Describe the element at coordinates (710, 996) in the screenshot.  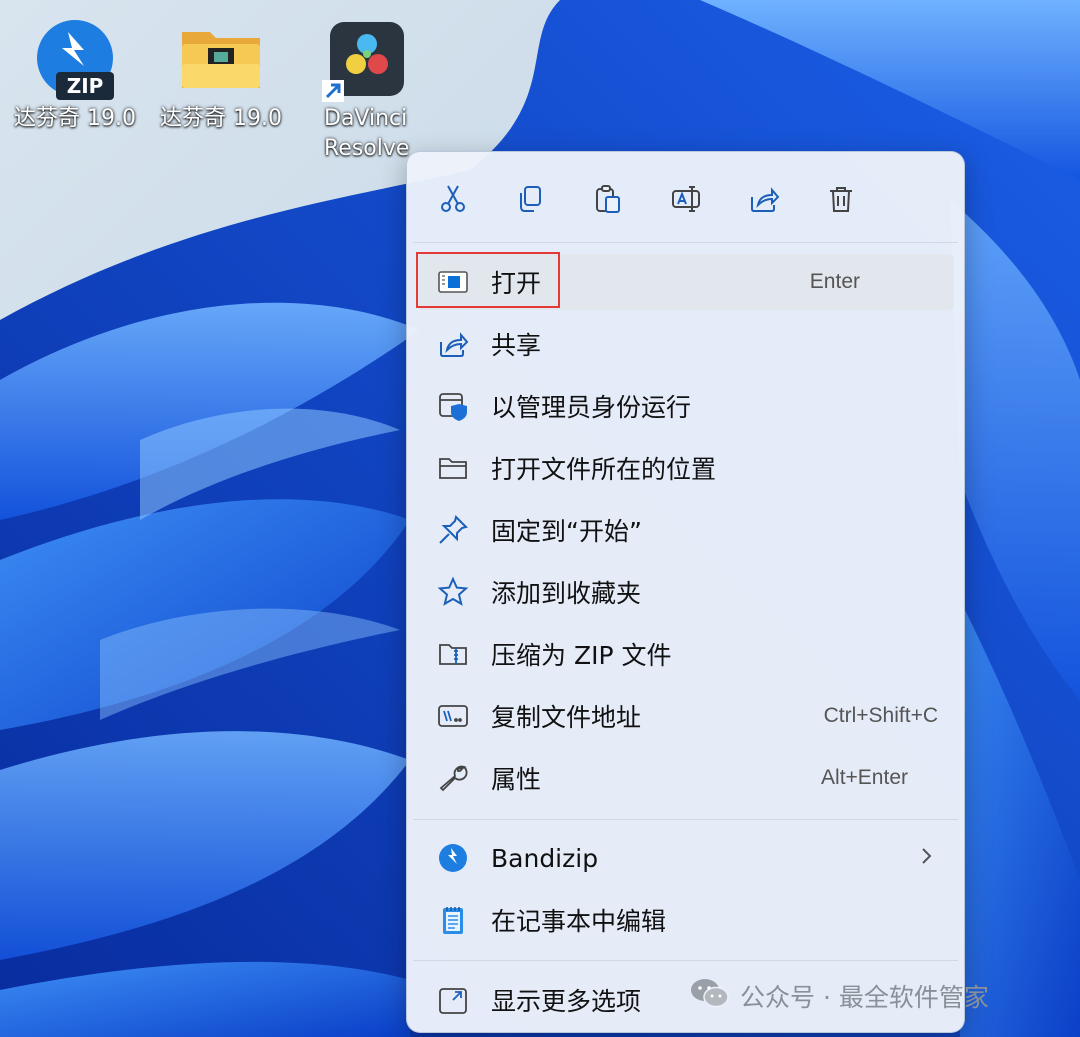
I see `wechat-icon` at that location.